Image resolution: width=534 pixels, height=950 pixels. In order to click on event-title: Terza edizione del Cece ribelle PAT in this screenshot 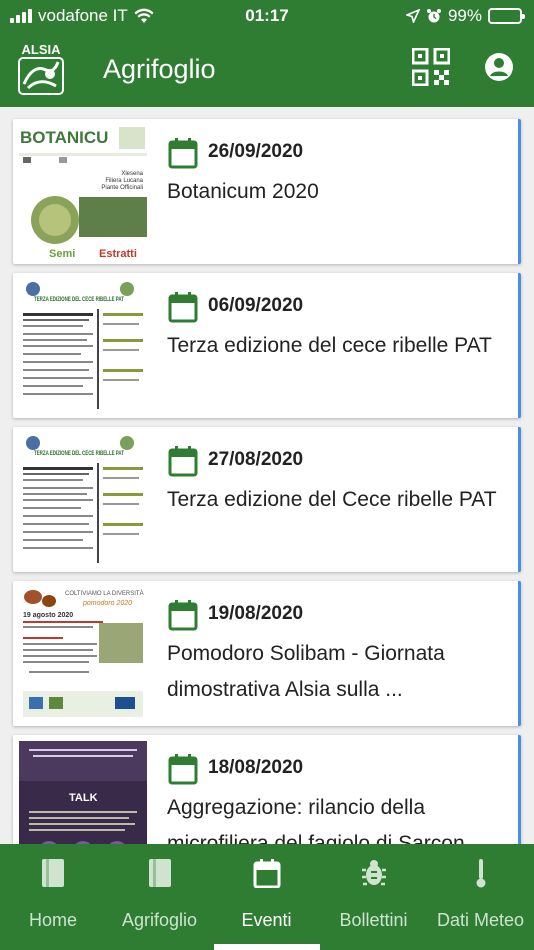, I will do `click(332, 499)`.